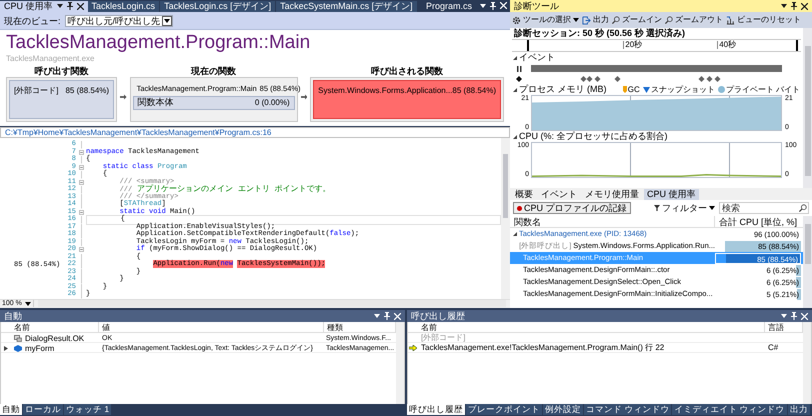 The height and width of the screenshot is (416, 812). What do you see at coordinates (504, 409) in the screenshot?
I see `panel-tab: ブレークポイント` at bounding box center [504, 409].